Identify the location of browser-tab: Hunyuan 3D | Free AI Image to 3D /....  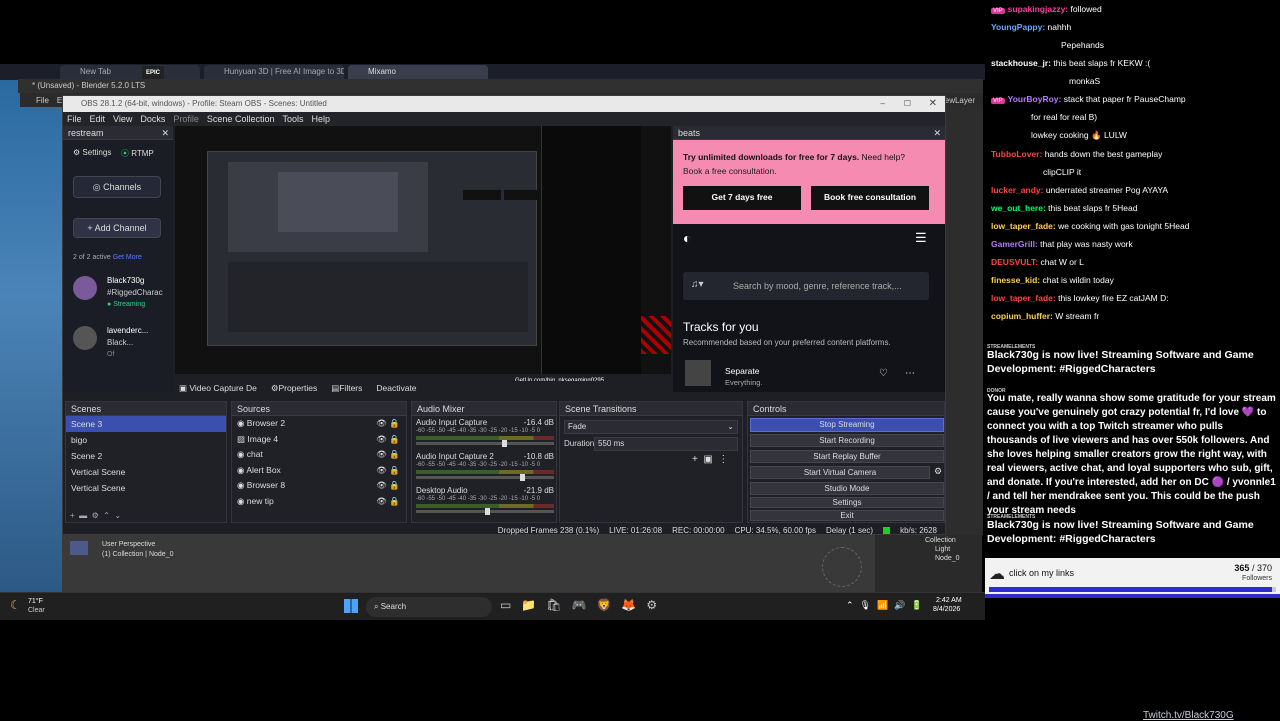
(274, 72).